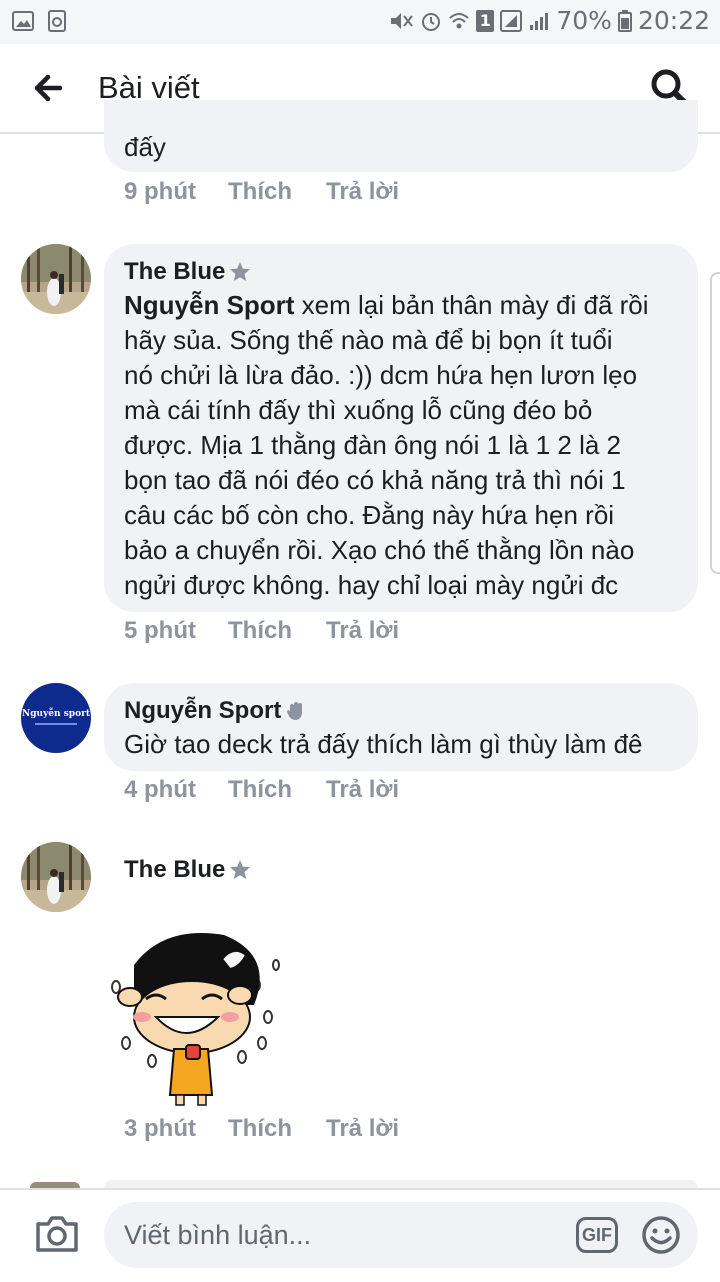  Describe the element at coordinates (715, 423) in the screenshot. I see `scroll-indicator` at that location.